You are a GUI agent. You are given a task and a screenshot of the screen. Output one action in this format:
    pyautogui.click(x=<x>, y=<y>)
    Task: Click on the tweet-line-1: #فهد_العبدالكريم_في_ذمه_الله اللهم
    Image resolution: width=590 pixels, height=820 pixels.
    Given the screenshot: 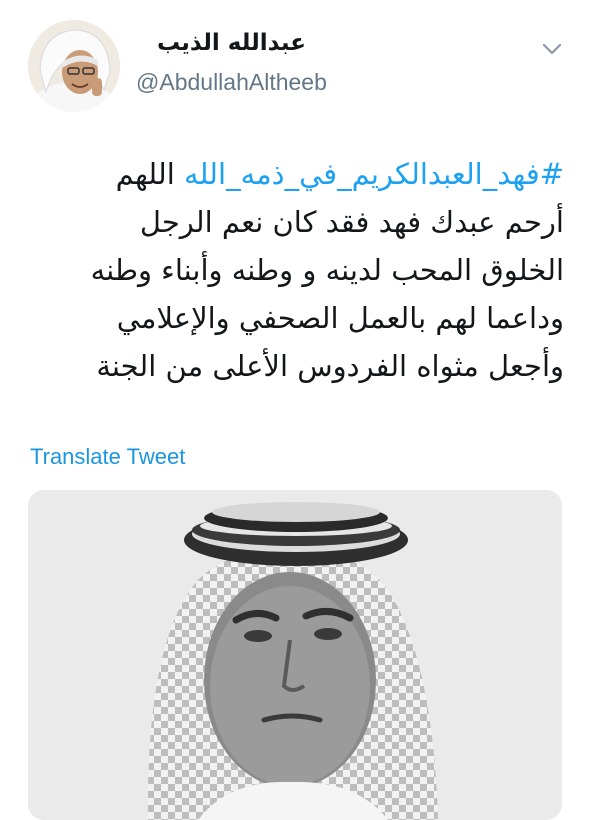 What is the action you would take?
    pyautogui.click(x=295, y=174)
    